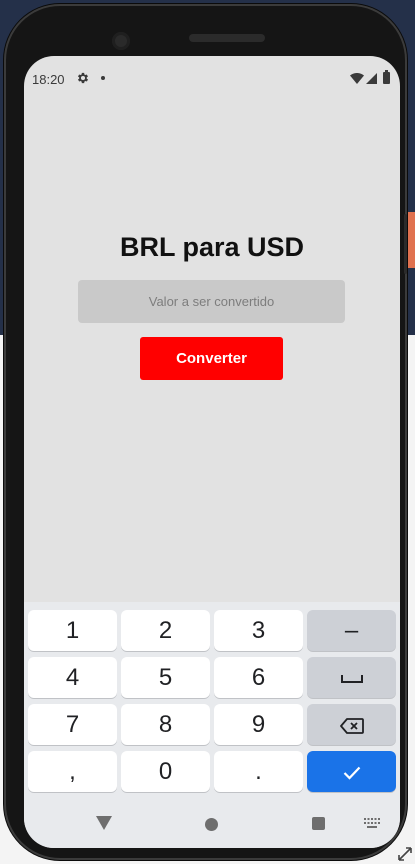 The height and width of the screenshot is (864, 415). I want to click on camera-icon, so click(121, 41).